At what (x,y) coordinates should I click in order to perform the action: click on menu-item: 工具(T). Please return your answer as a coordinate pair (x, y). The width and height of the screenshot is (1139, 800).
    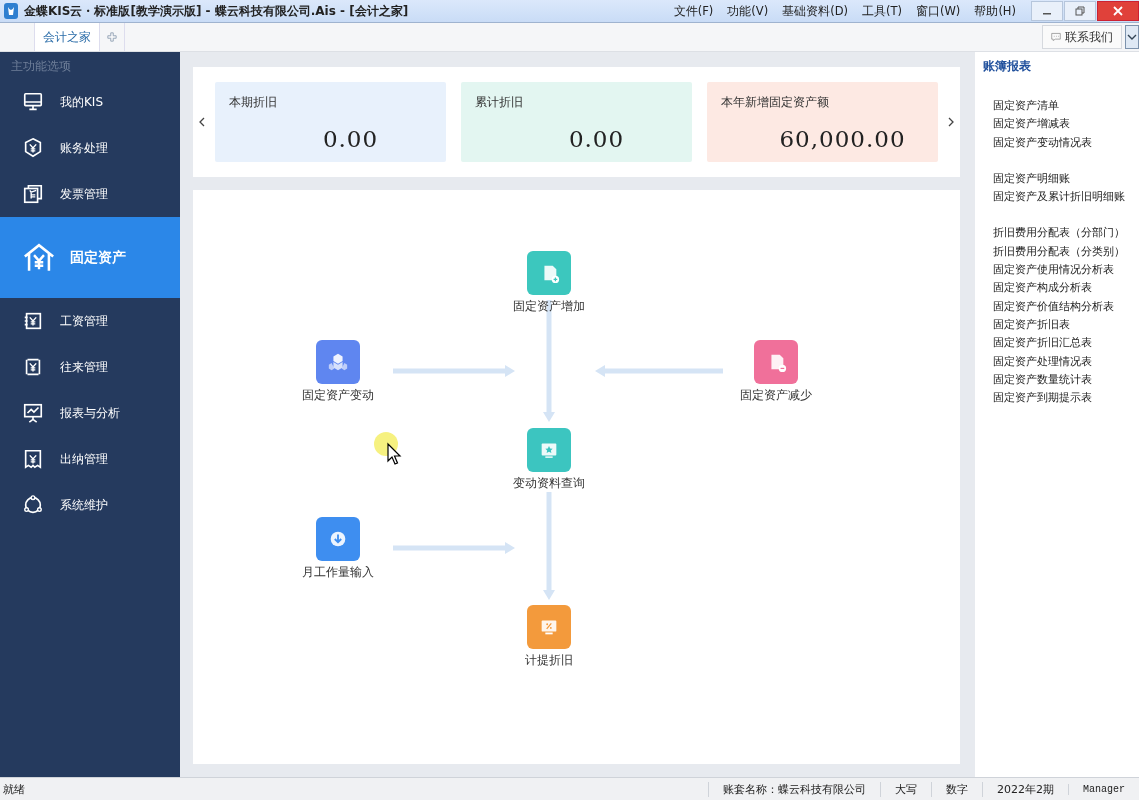
    Looking at the image, I should click on (882, 11).